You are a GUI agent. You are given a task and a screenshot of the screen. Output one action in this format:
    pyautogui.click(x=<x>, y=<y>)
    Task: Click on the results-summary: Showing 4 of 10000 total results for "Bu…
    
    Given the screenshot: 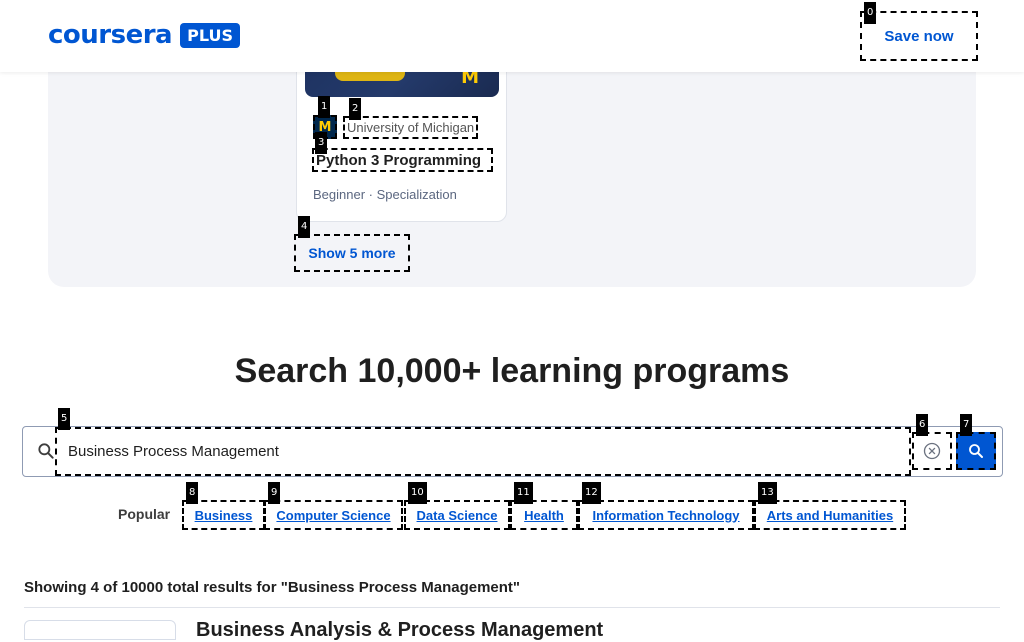 What is the action you would take?
    pyautogui.click(x=272, y=587)
    